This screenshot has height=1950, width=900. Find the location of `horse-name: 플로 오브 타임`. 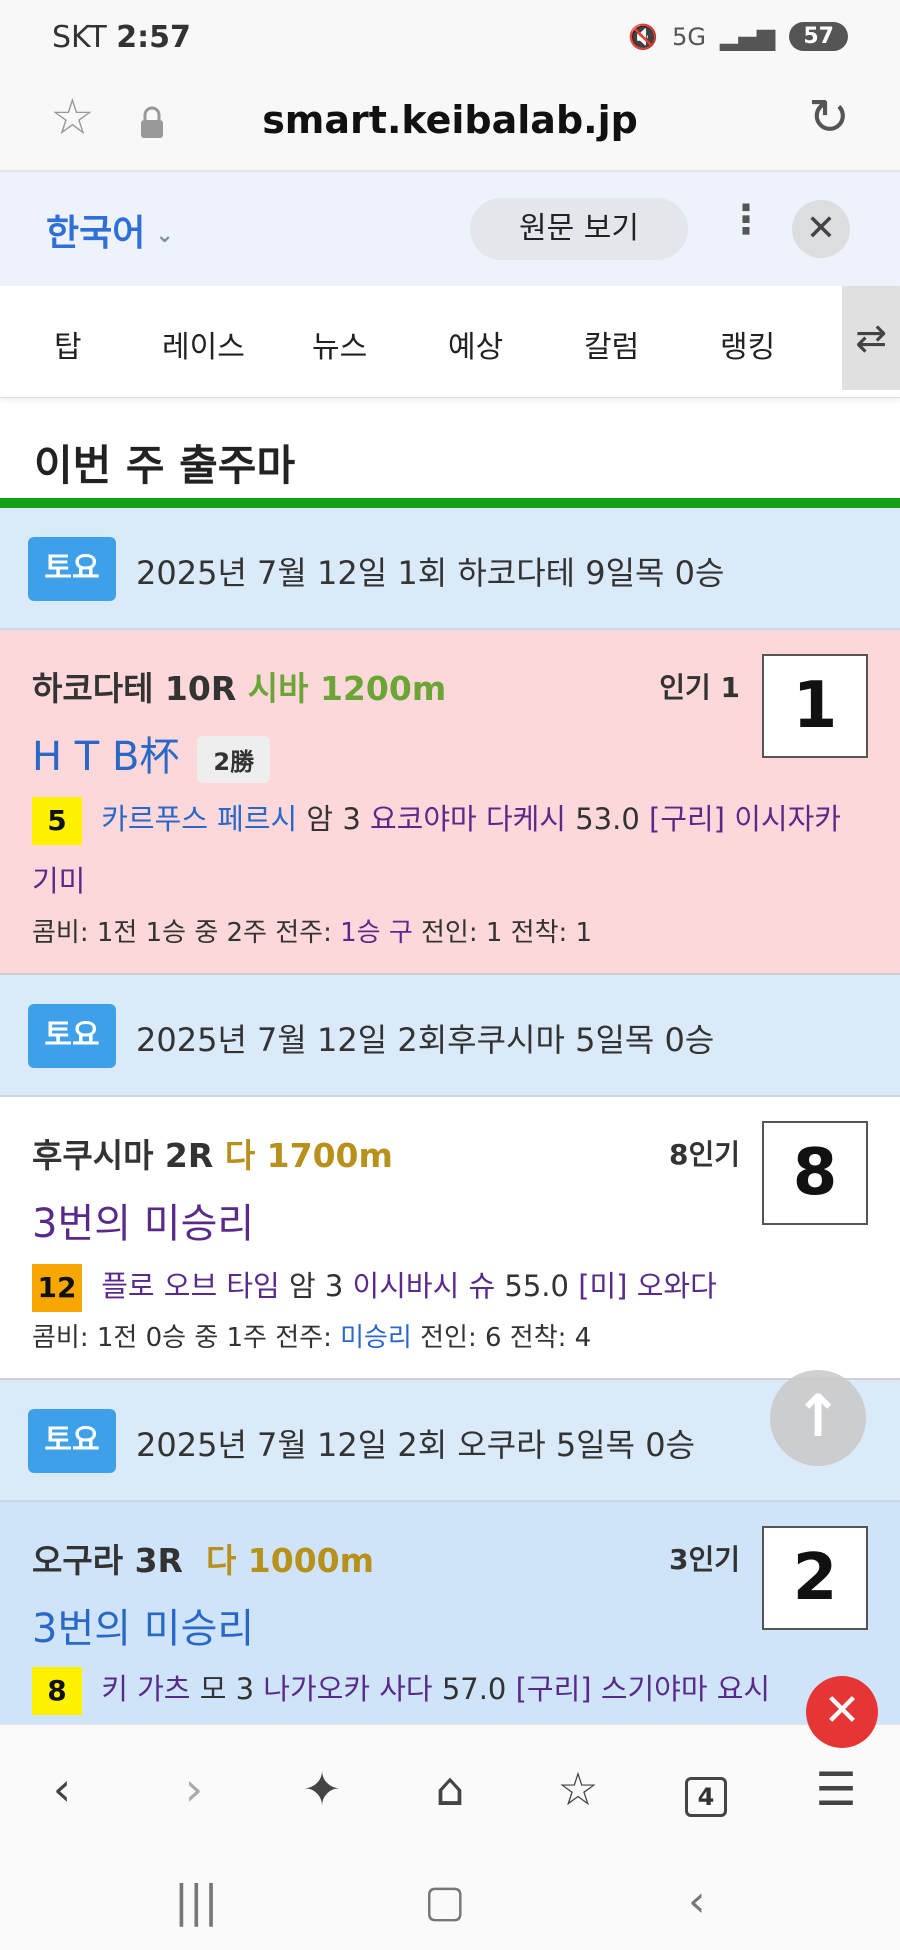

horse-name: 플로 오브 타임 is located at coordinates (190, 1286).